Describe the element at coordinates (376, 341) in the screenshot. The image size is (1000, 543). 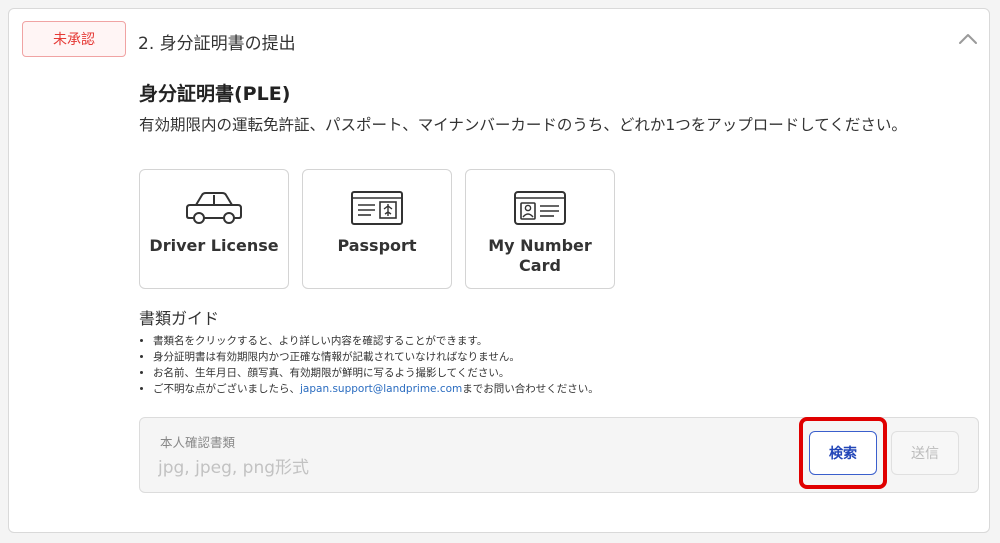
I see `guide-item: 書類名をクリックすると、より詳しい内容を確認することができます。` at that location.